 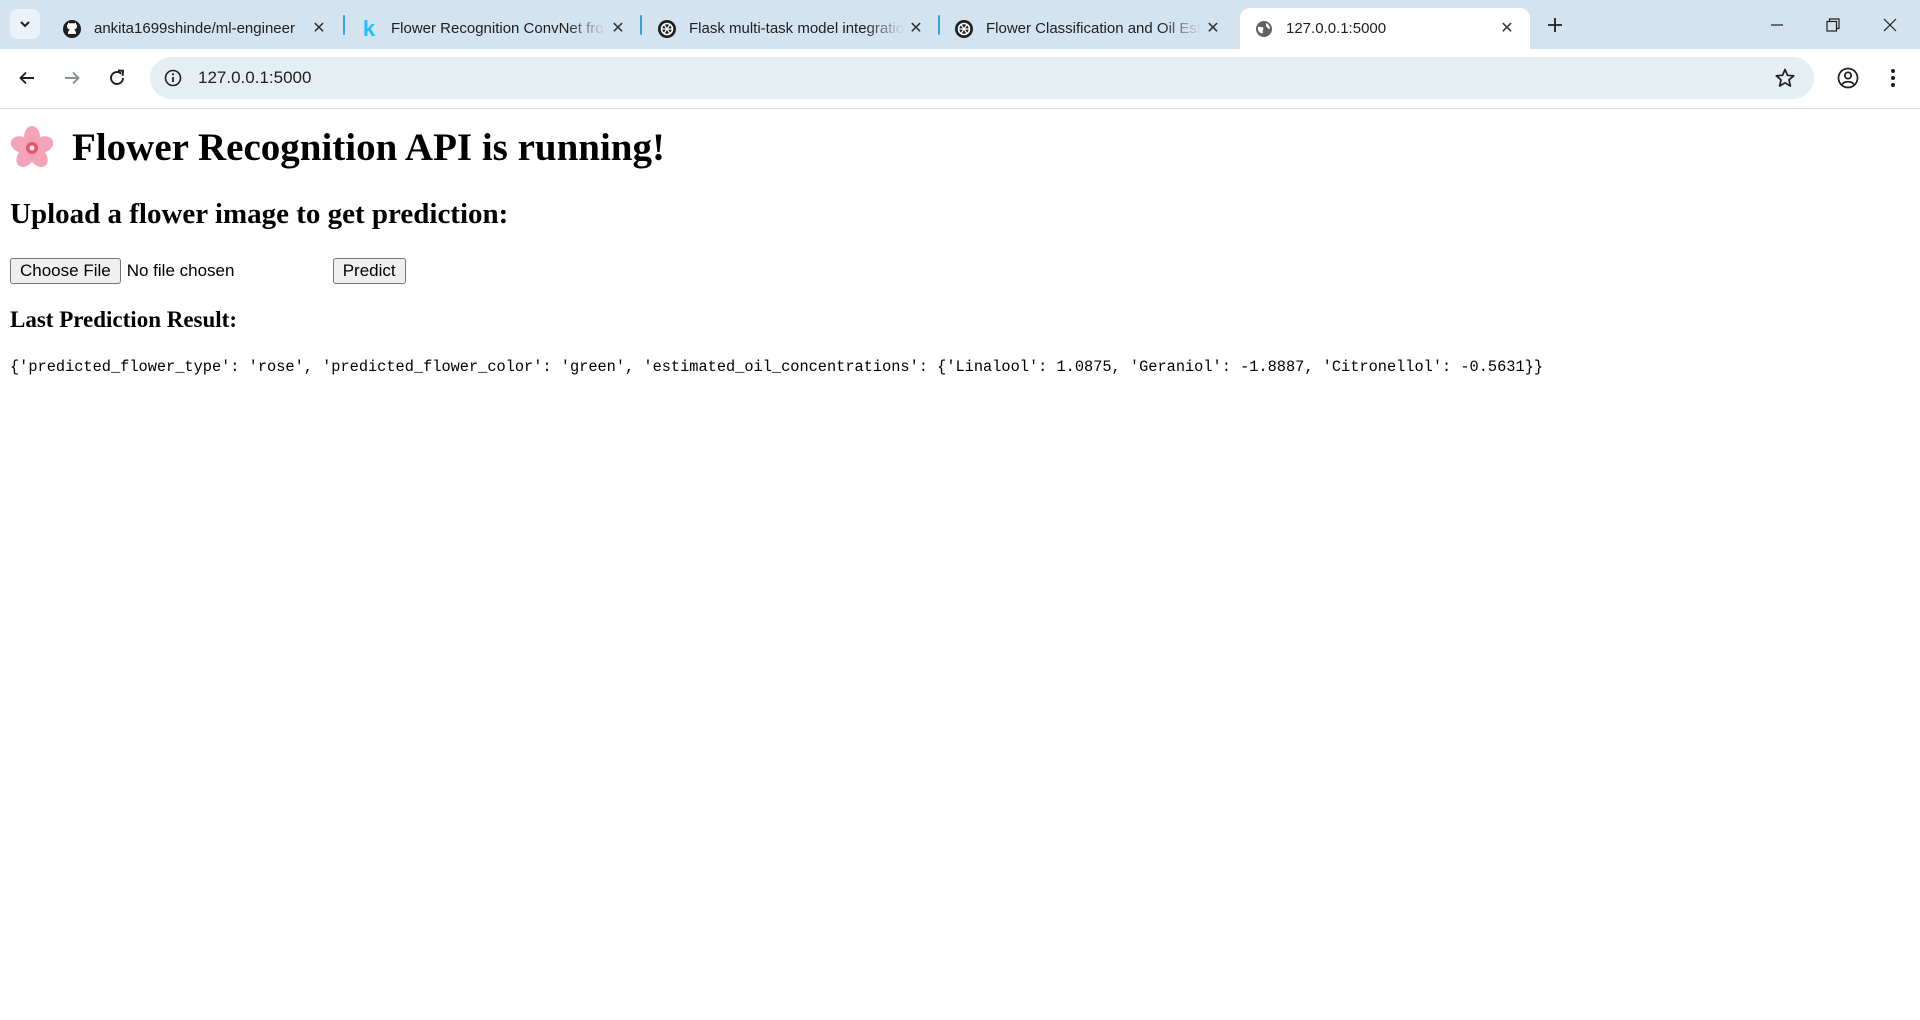 I want to click on page-title: Flower Recognition API is running!, so click(x=337, y=147).